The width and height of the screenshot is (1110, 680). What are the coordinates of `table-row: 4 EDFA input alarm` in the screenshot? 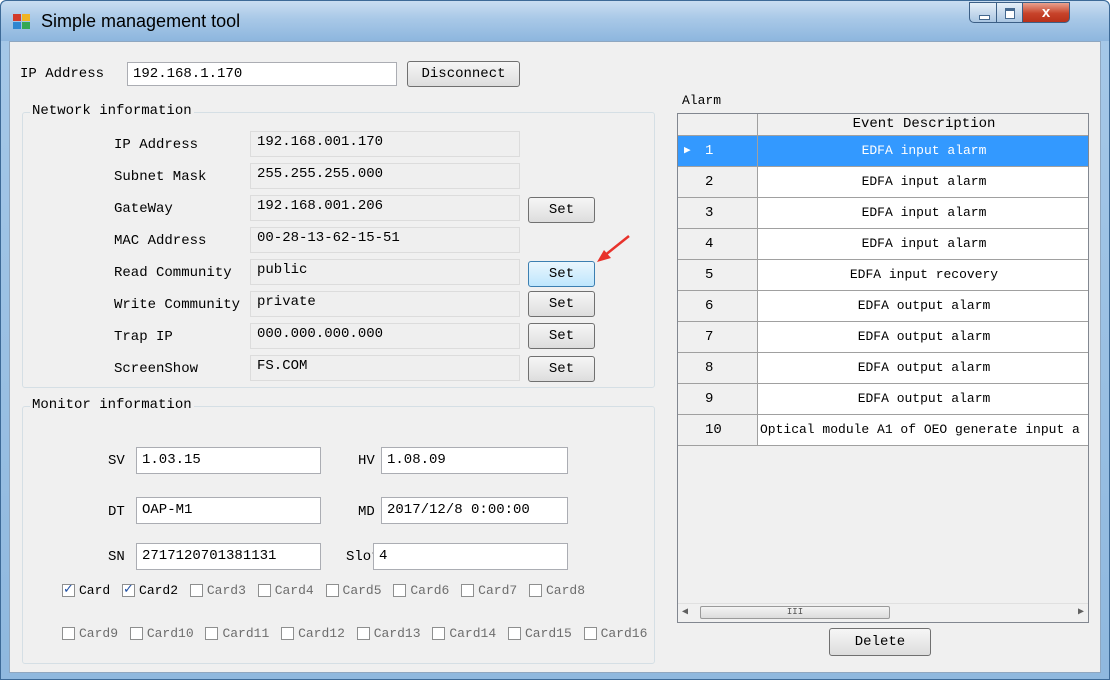 It's located at (883, 244).